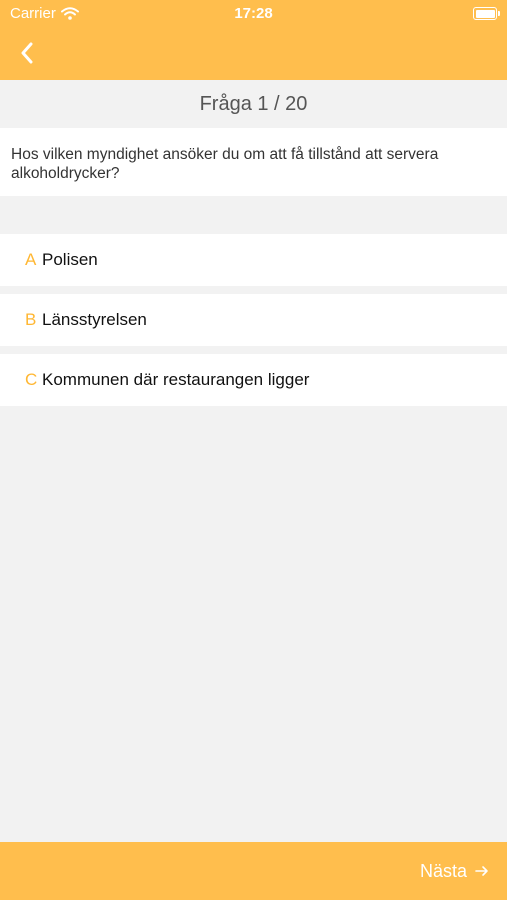 This screenshot has height=900, width=507. Describe the element at coordinates (253, 320) in the screenshot. I see `answer-option-b: B Länsstyrelsen` at that location.